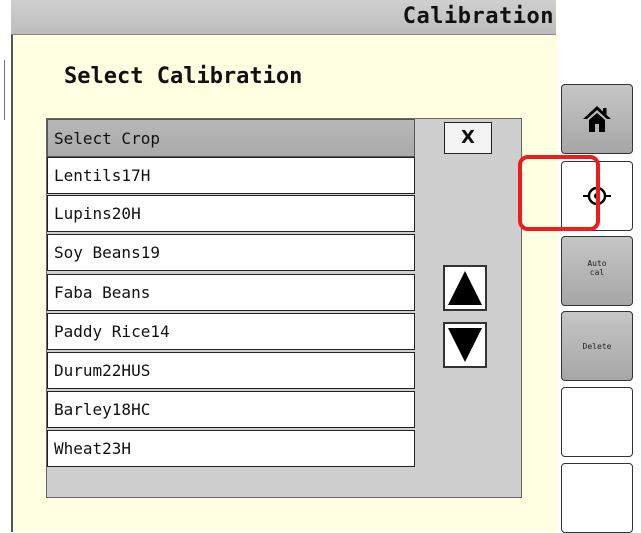  What do you see at coordinates (231, 252) in the screenshot?
I see `crop-item-soy-beans: Soy Beans19` at bounding box center [231, 252].